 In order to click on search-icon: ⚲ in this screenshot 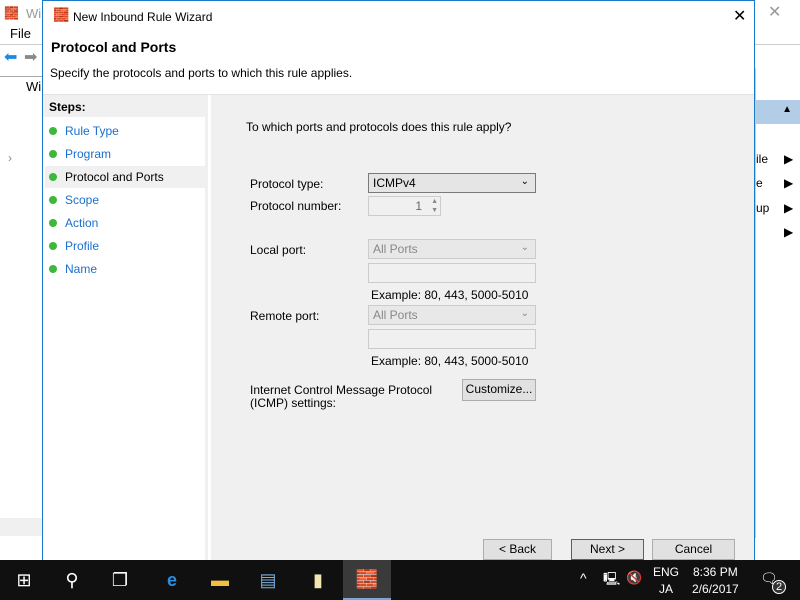, I will do `click(72, 580)`.